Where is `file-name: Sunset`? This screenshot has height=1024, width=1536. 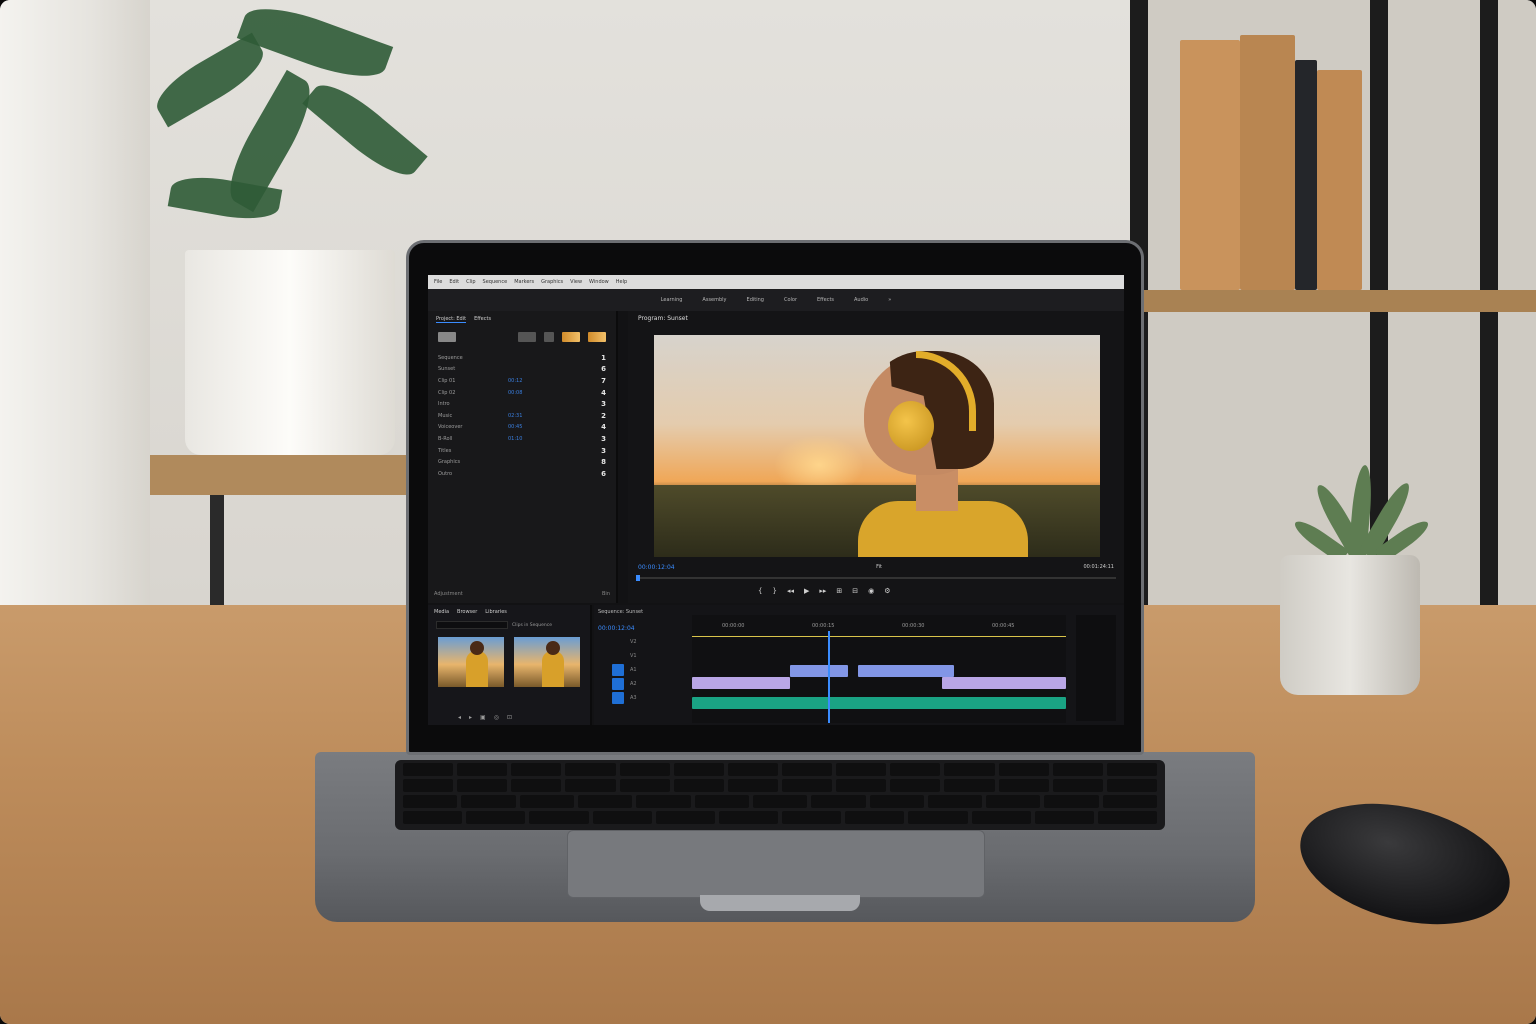 file-name: Sunset is located at coordinates (447, 369).